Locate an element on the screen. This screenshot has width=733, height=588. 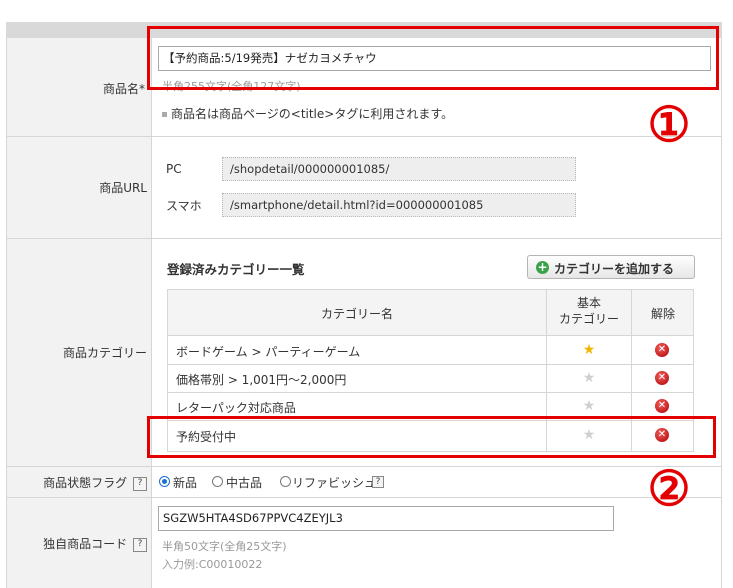
status-flag-label-text: 商品状態フラグ is located at coordinates (85, 483).